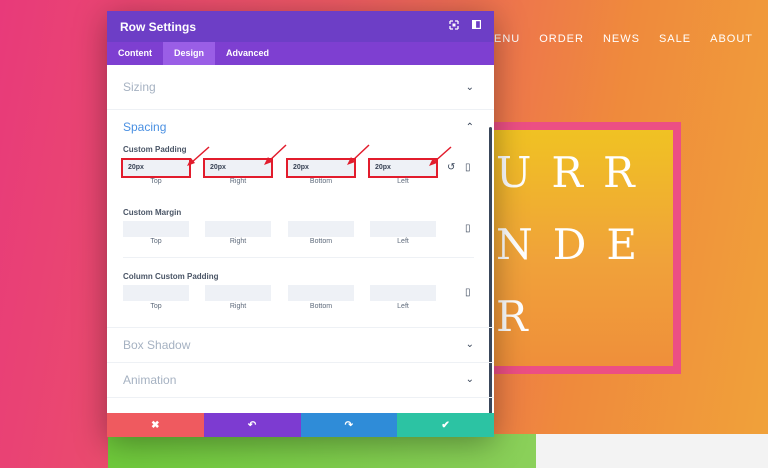 The image size is (768, 468). Describe the element at coordinates (156, 229) in the screenshot. I see `margin-top-field` at that location.